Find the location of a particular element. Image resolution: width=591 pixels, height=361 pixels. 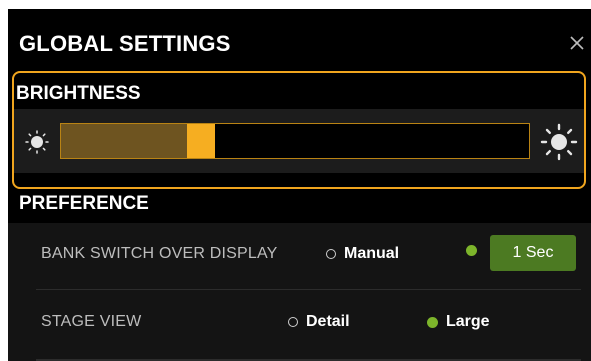

detail-option-label: Detail is located at coordinates (328, 321).